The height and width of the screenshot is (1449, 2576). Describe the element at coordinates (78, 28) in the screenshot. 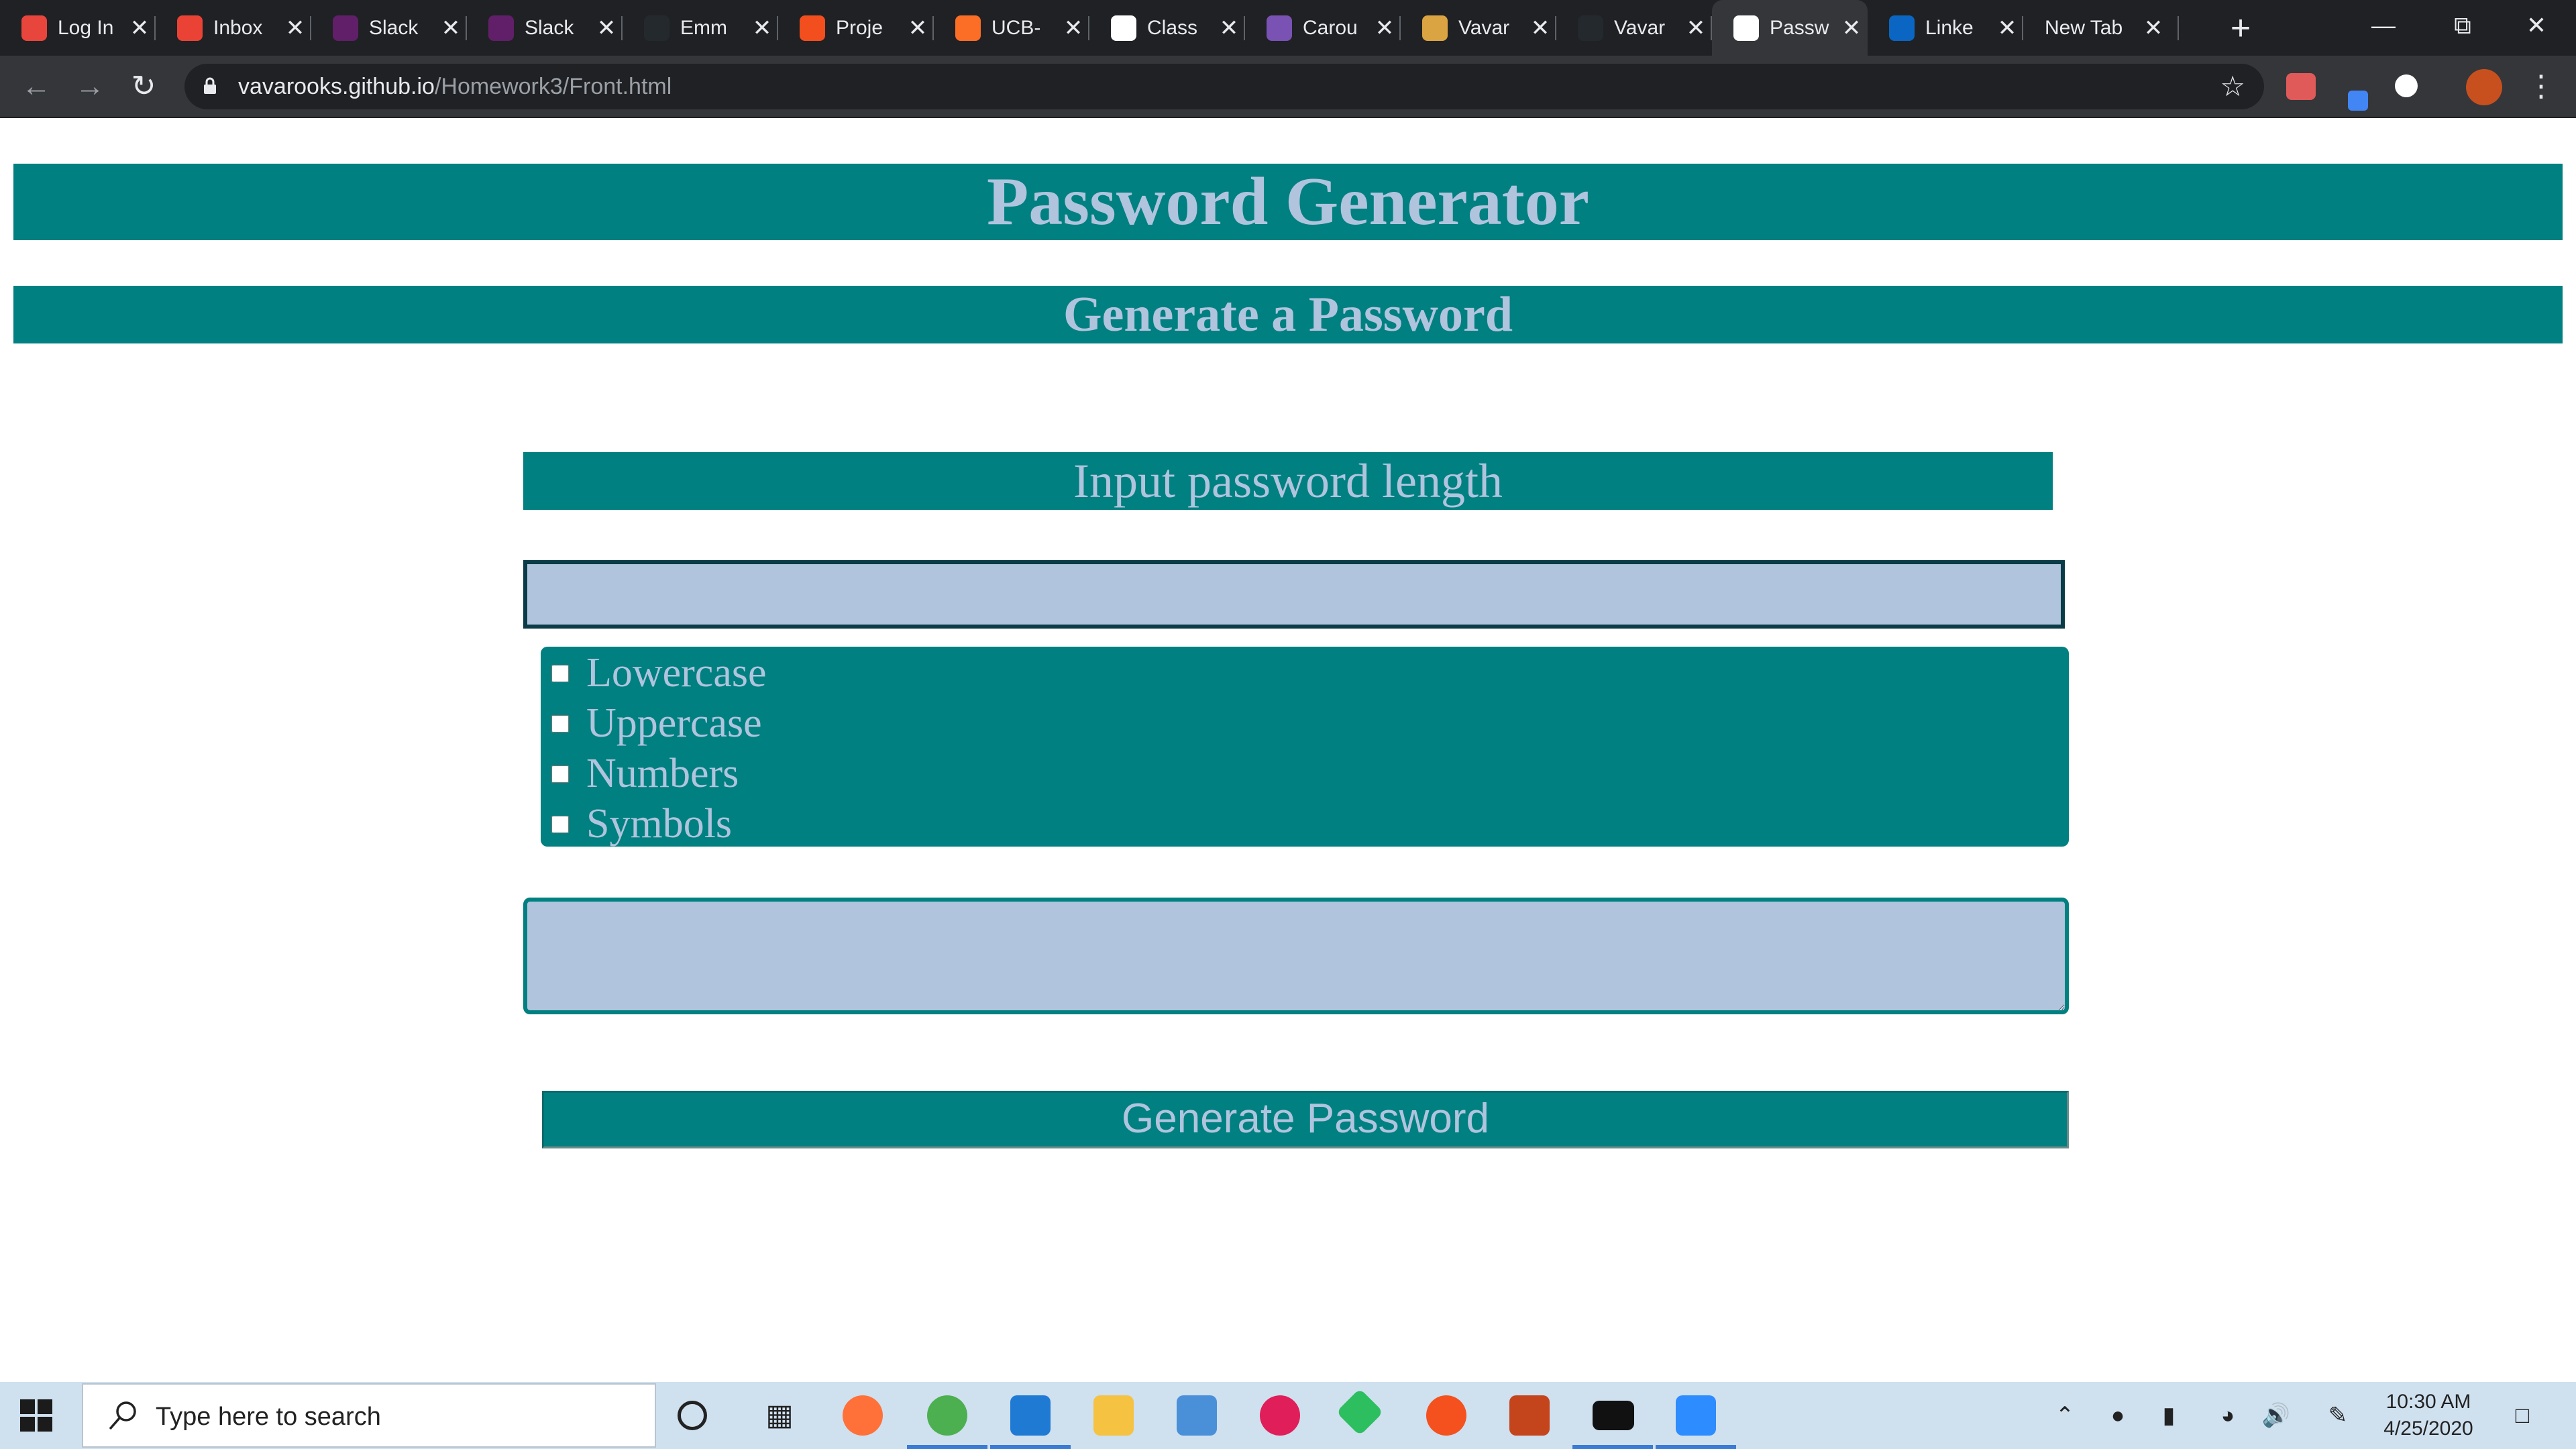

I see `browser-tab: Log In ✕` at that location.